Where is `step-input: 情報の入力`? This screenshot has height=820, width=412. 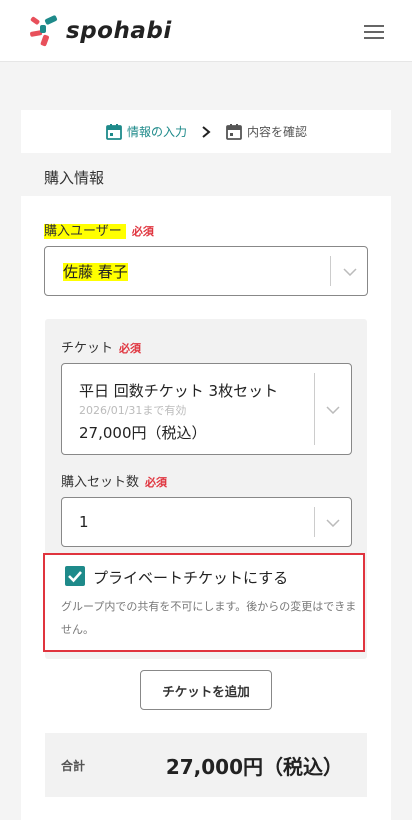 step-input: 情報の入力 is located at coordinates (146, 132).